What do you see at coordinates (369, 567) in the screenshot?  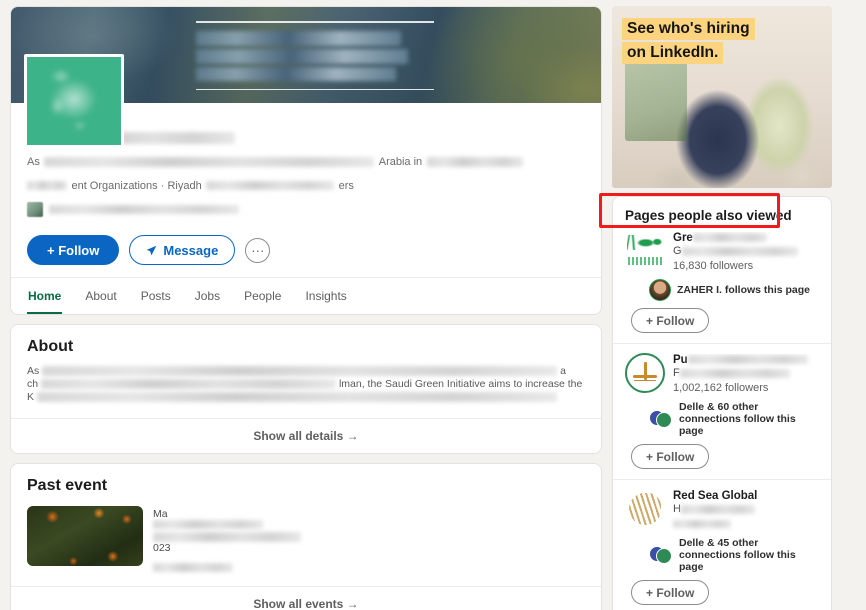 I see `event-extra-line` at bounding box center [369, 567].